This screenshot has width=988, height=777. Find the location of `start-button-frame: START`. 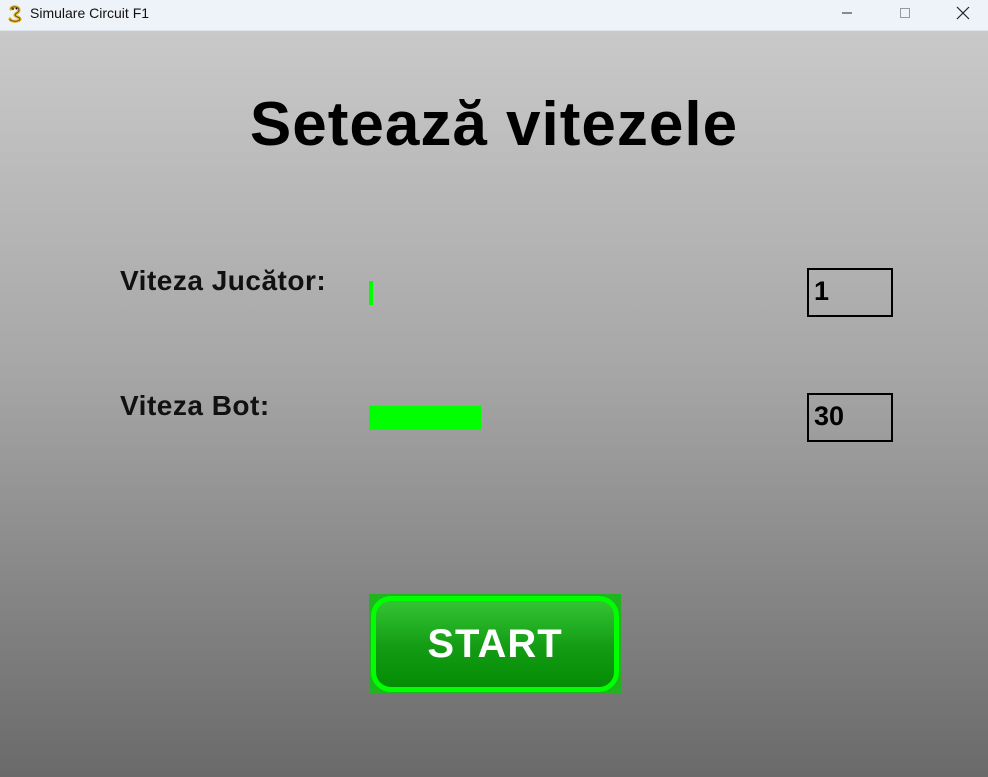

start-button-frame: START is located at coordinates (495, 644).